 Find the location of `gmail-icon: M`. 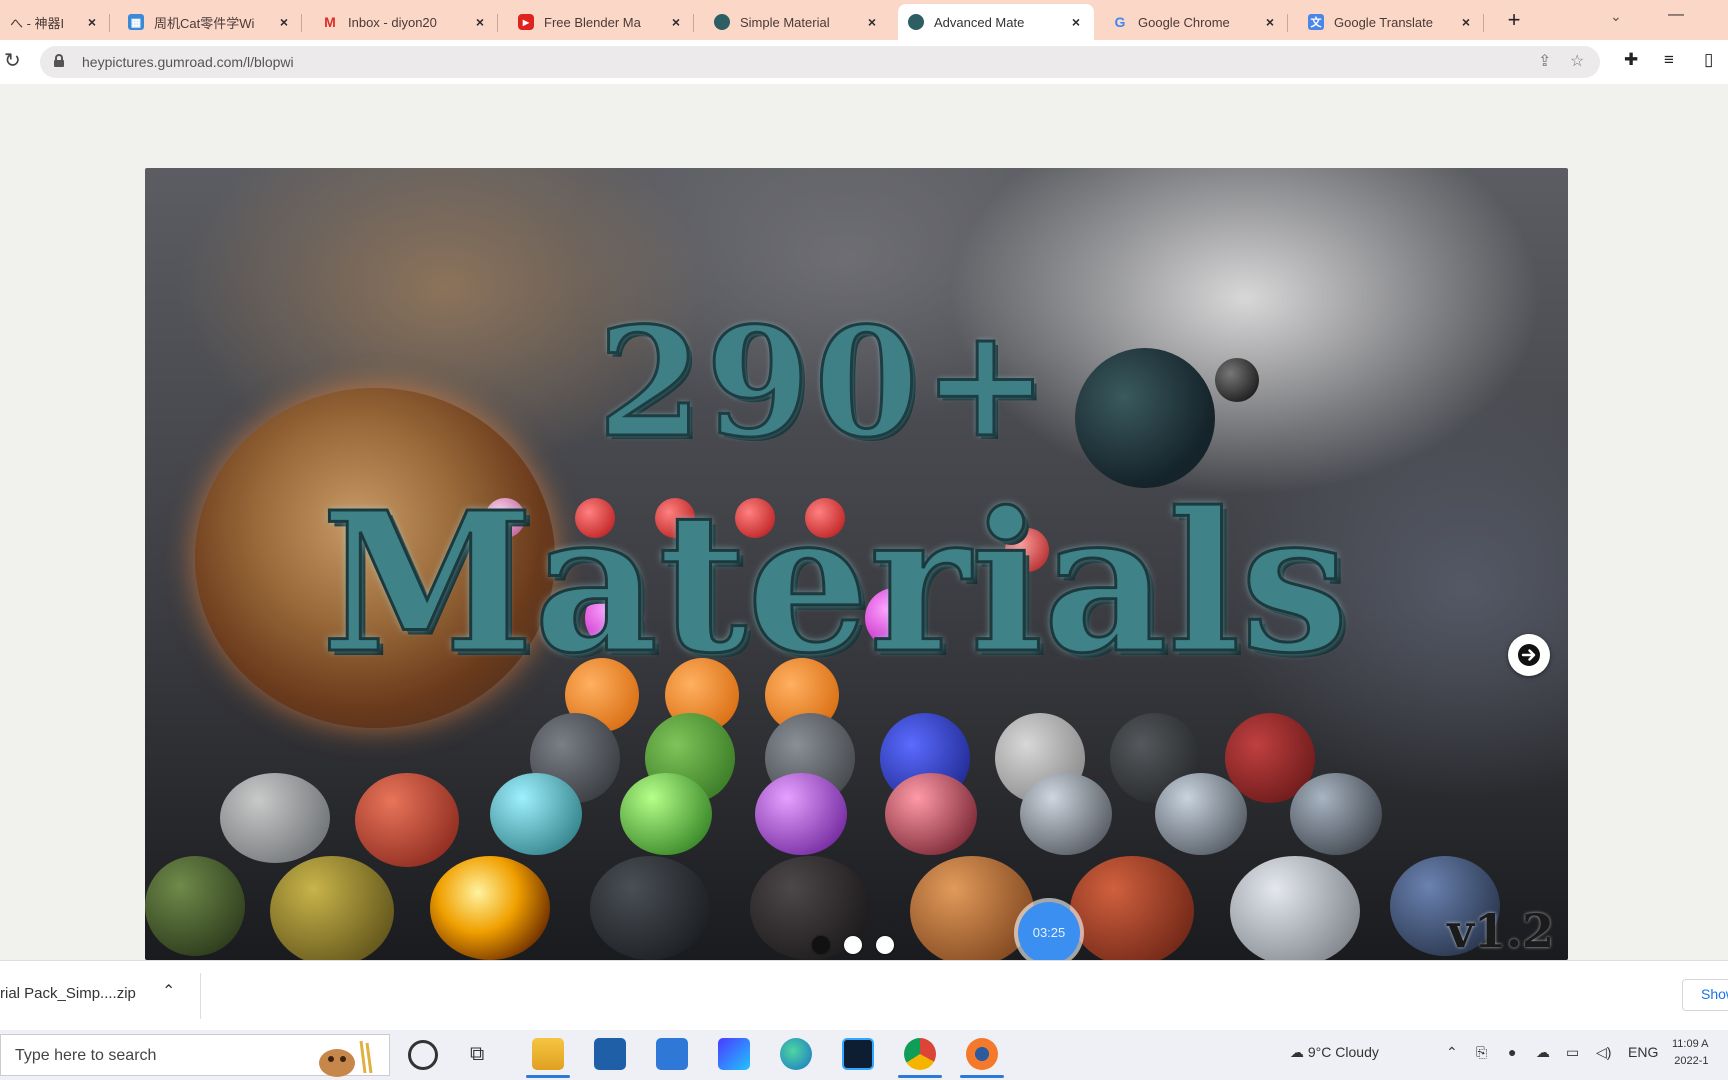

gmail-icon: M is located at coordinates (330, 22).